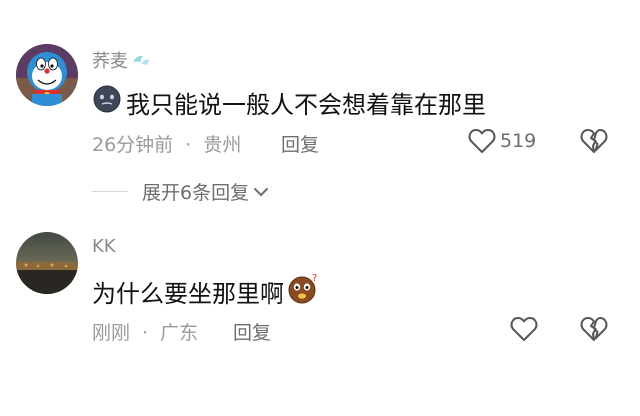  Describe the element at coordinates (518, 141) in the screenshot. I see `like-count: 519` at that location.